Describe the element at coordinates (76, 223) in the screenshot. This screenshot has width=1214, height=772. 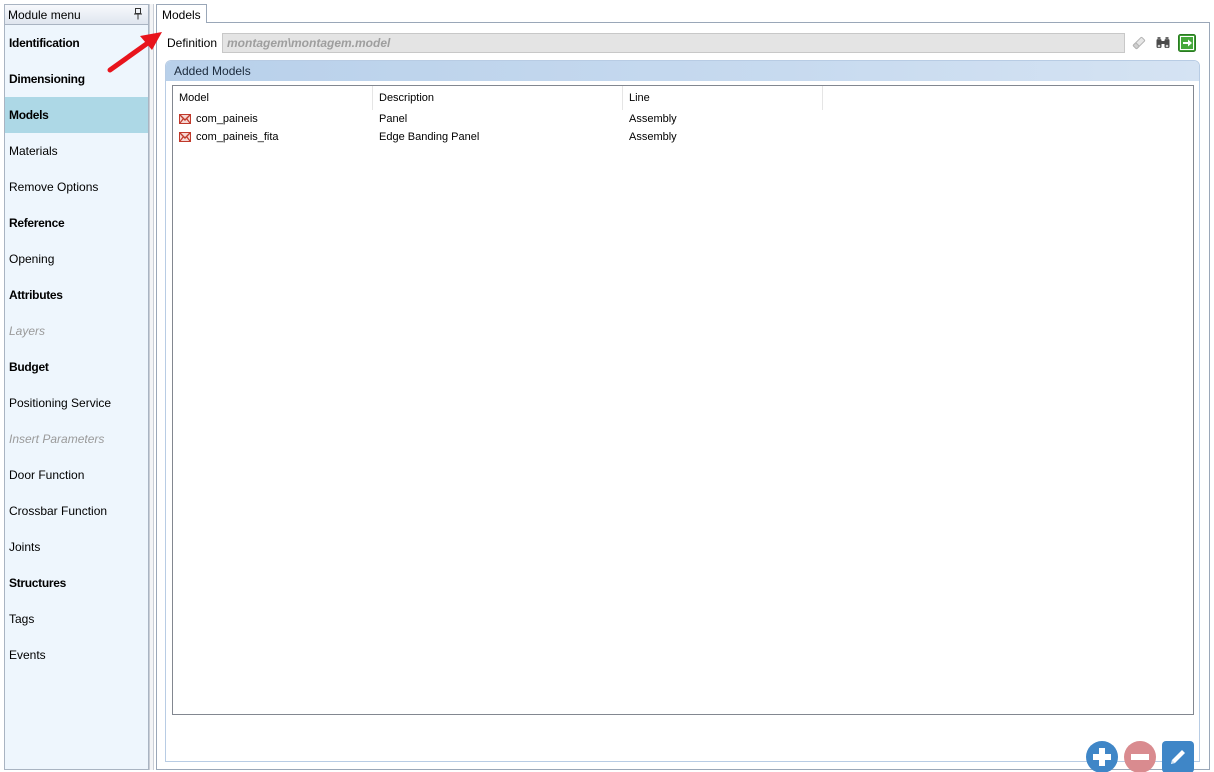
I see `menu-item-reference: Reference` at that location.